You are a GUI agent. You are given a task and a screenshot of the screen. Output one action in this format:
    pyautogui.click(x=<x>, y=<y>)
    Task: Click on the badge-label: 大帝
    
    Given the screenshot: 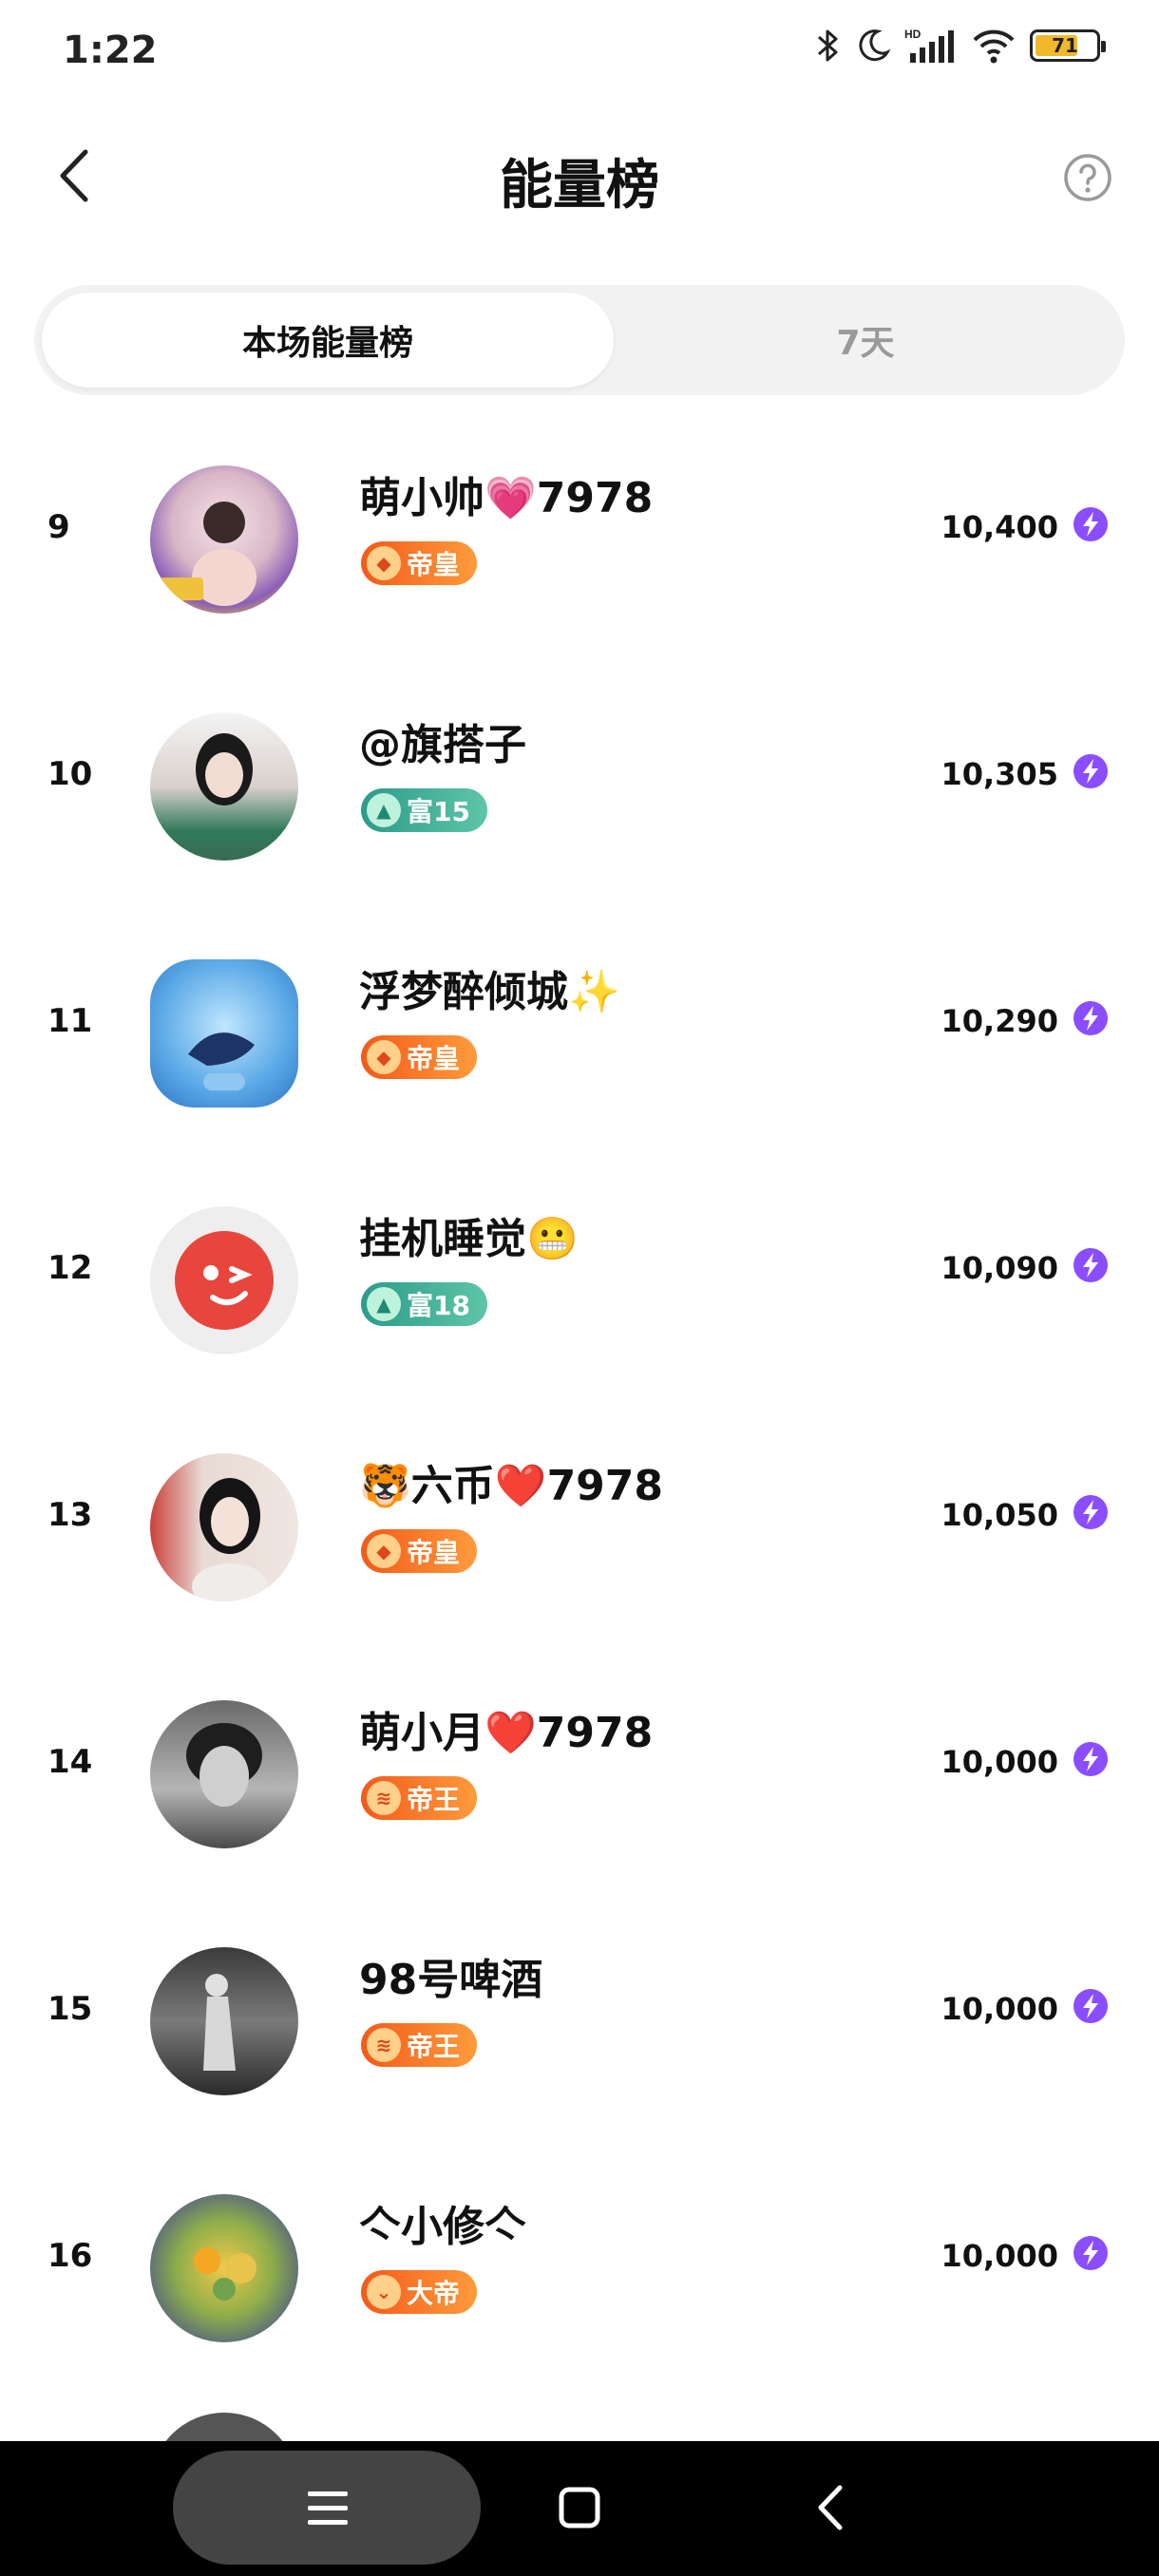 What is the action you would take?
    pyautogui.click(x=434, y=2293)
    